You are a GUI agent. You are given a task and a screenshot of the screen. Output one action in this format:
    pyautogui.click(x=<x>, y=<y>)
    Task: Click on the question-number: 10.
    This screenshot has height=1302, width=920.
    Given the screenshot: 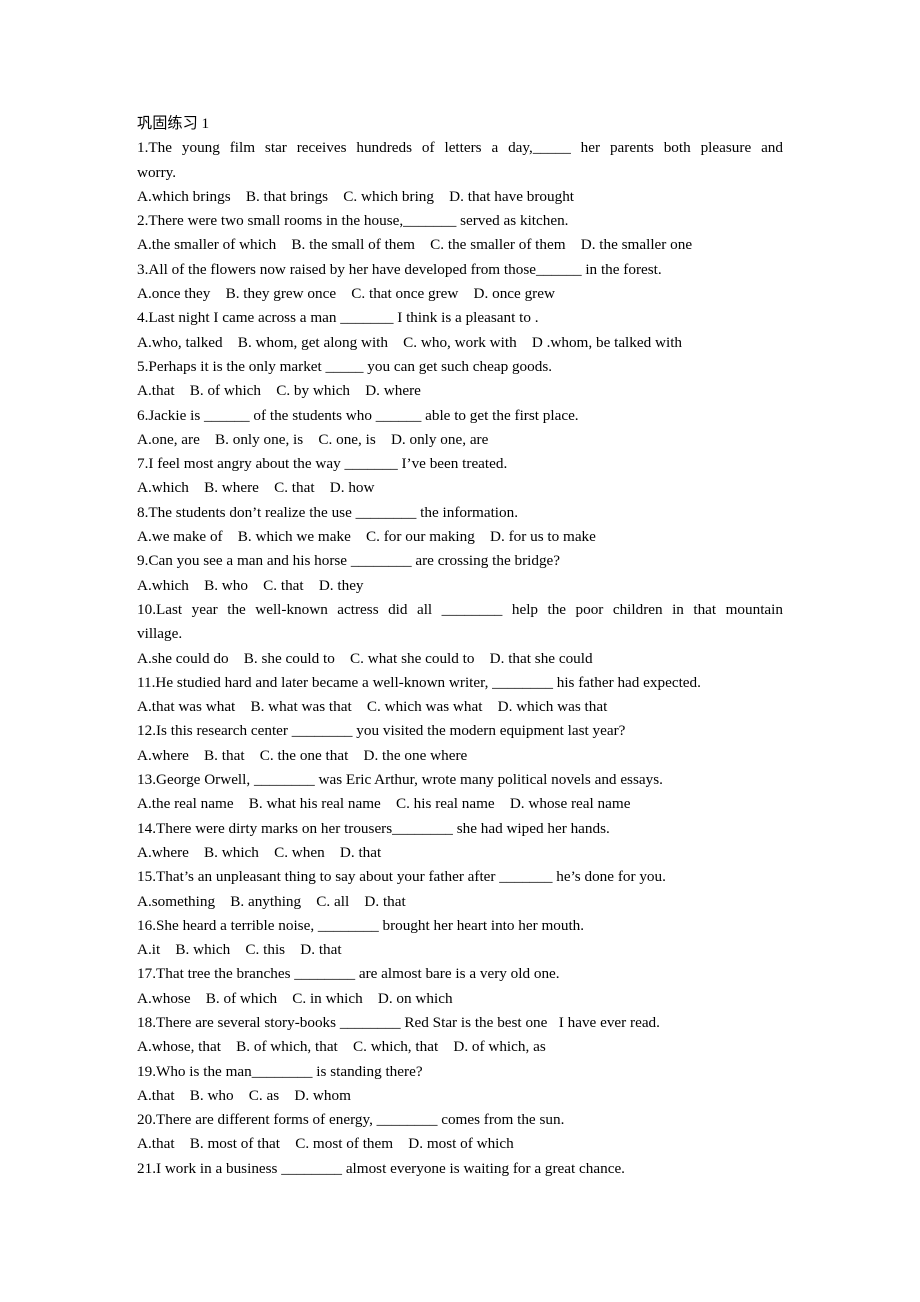 What is the action you would take?
    pyautogui.click(x=146, y=609)
    